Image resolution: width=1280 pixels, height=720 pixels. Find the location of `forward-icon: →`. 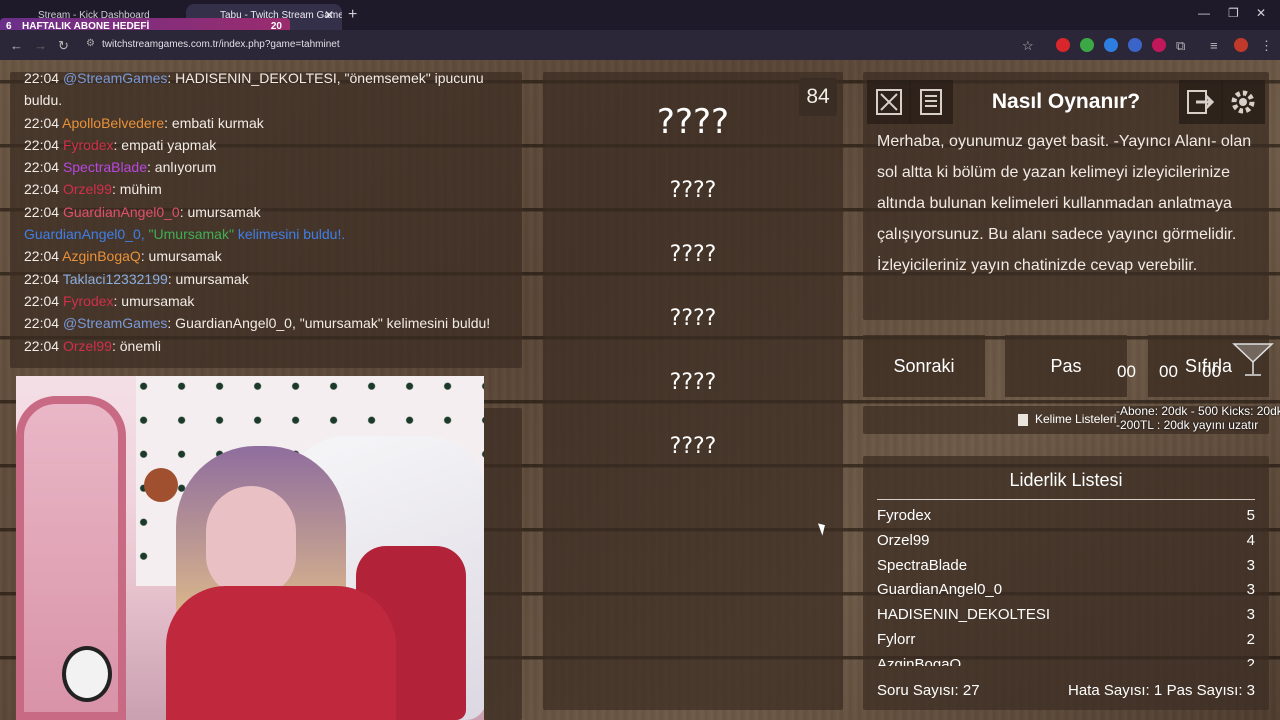

forward-icon: → is located at coordinates (40, 45).